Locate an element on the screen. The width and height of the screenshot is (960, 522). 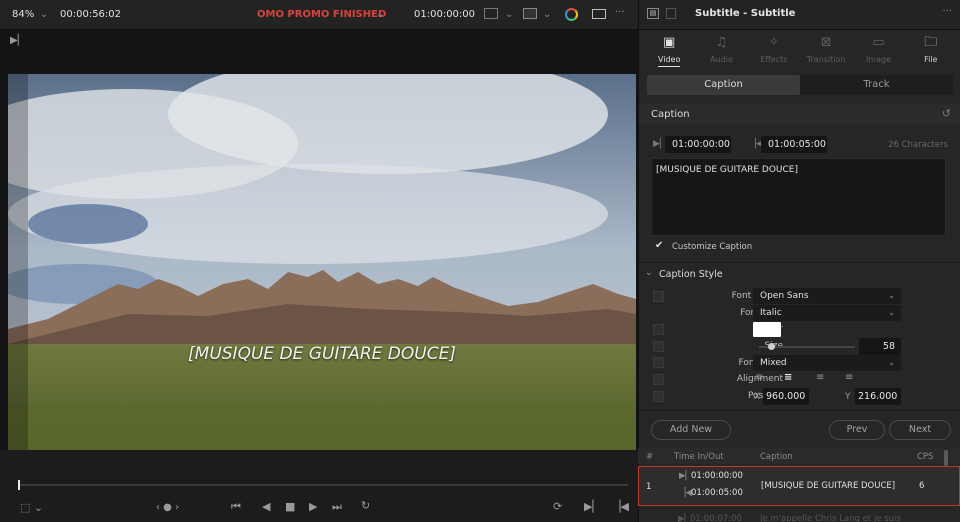
playhead is located at coordinates (19, 485).